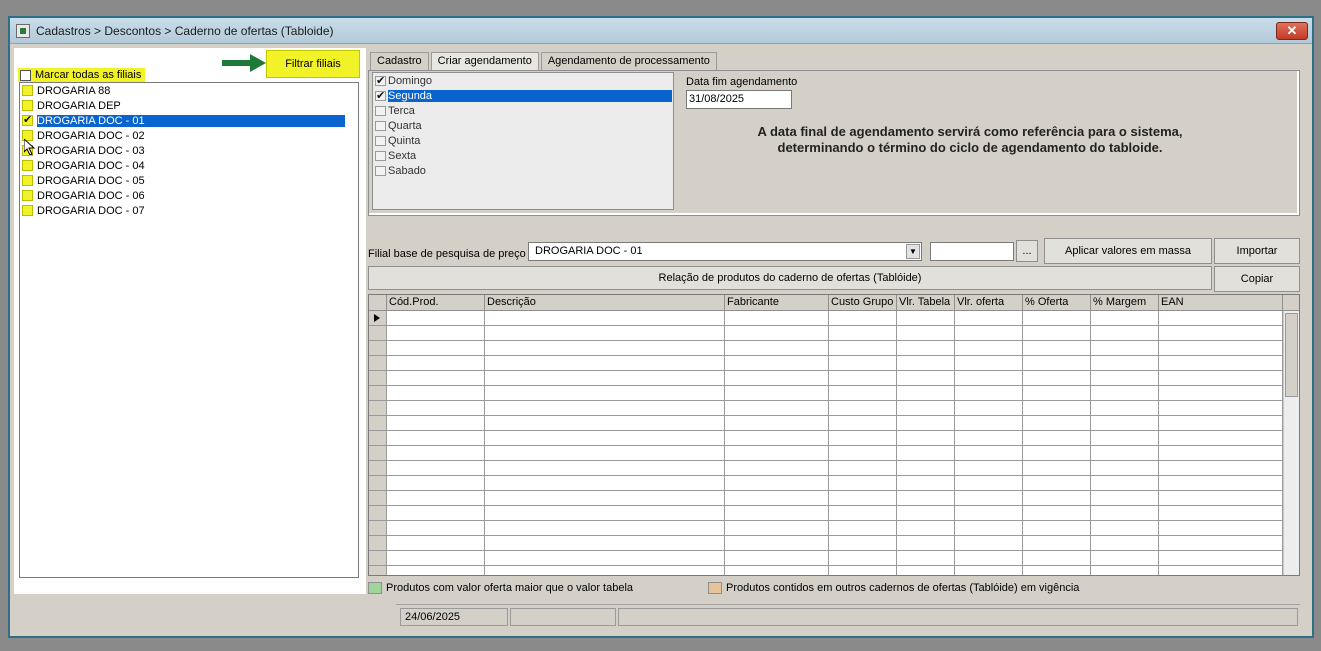 Image resolution: width=1321 pixels, height=651 pixels. I want to click on copiar-button: Copiar, so click(1257, 279).